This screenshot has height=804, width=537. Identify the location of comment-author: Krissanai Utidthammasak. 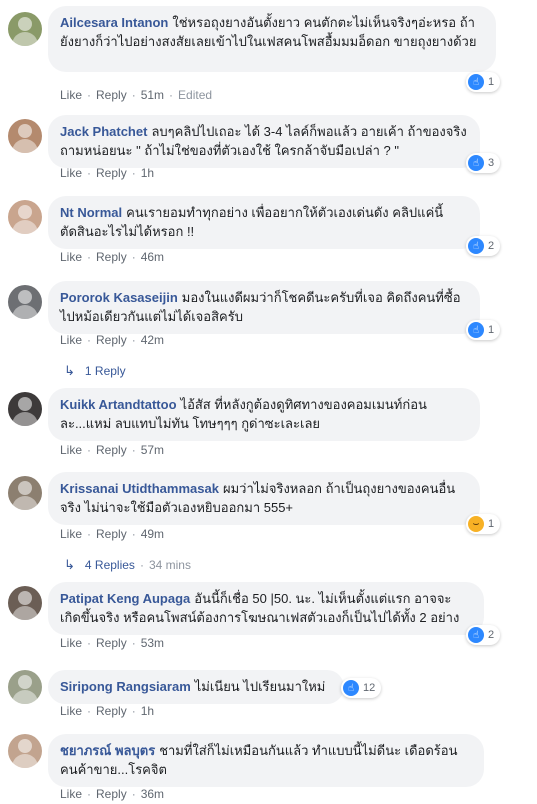
(139, 488).